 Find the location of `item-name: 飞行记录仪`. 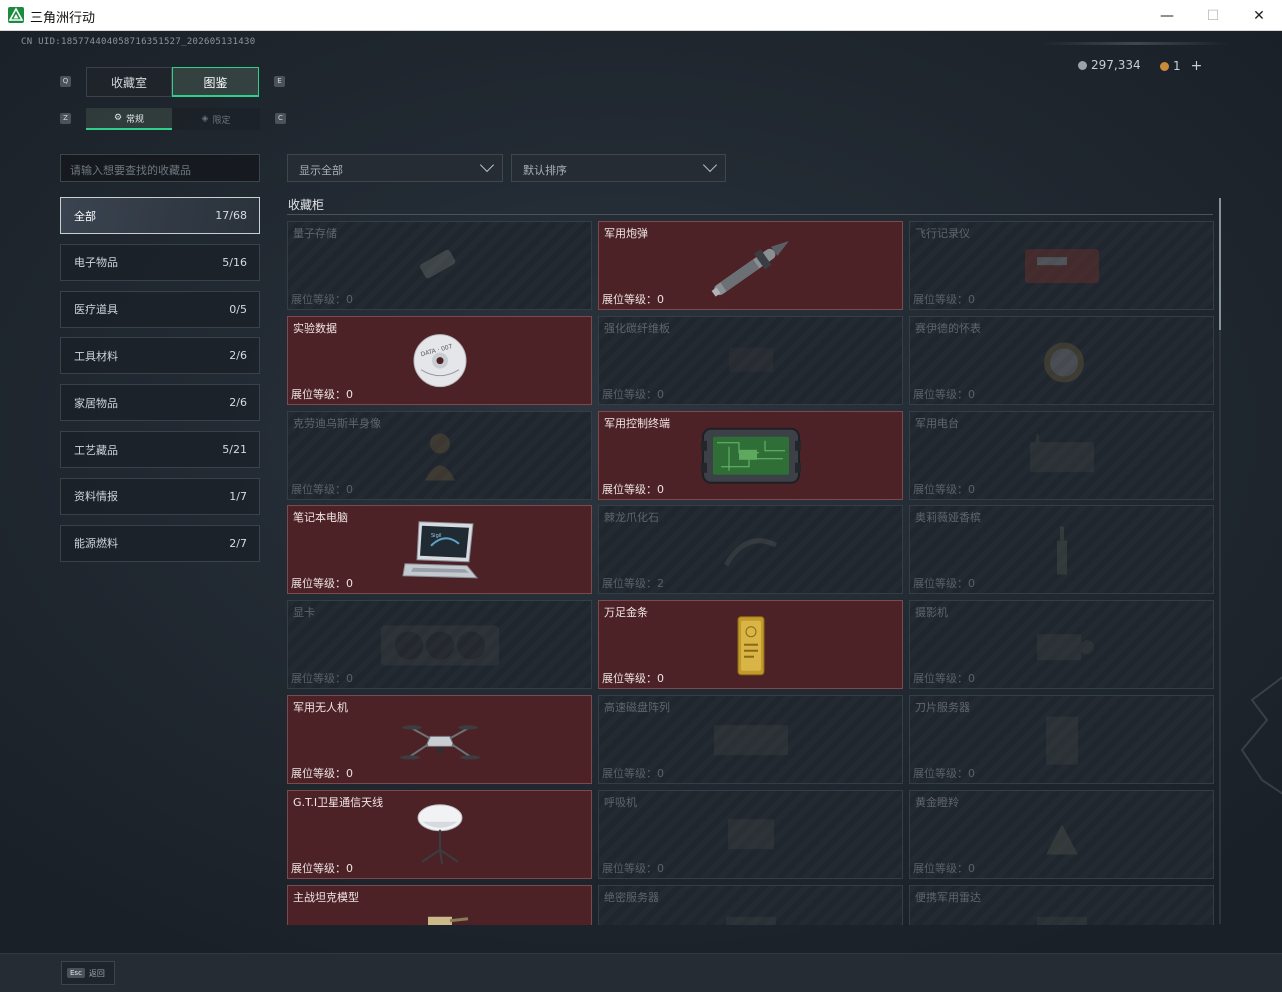

item-name: 飞行记录仪 is located at coordinates (942, 233).